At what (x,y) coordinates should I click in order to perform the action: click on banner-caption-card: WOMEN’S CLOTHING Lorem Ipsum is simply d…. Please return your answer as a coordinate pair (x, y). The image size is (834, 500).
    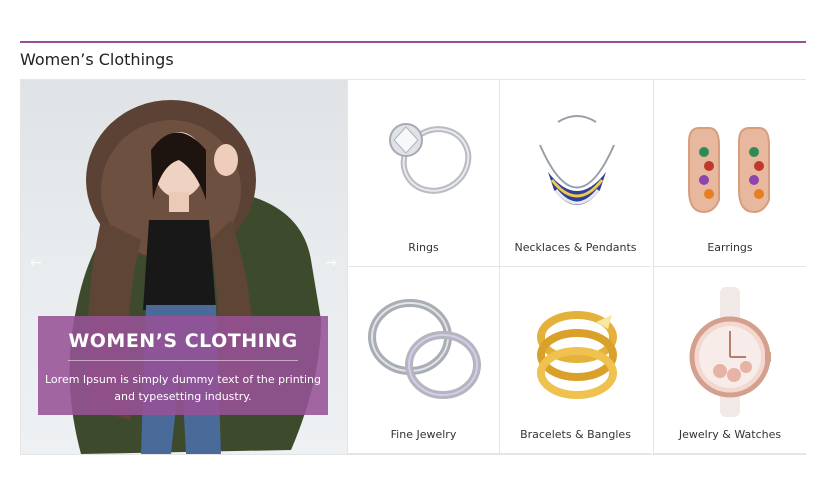
    Looking at the image, I should click on (183, 365).